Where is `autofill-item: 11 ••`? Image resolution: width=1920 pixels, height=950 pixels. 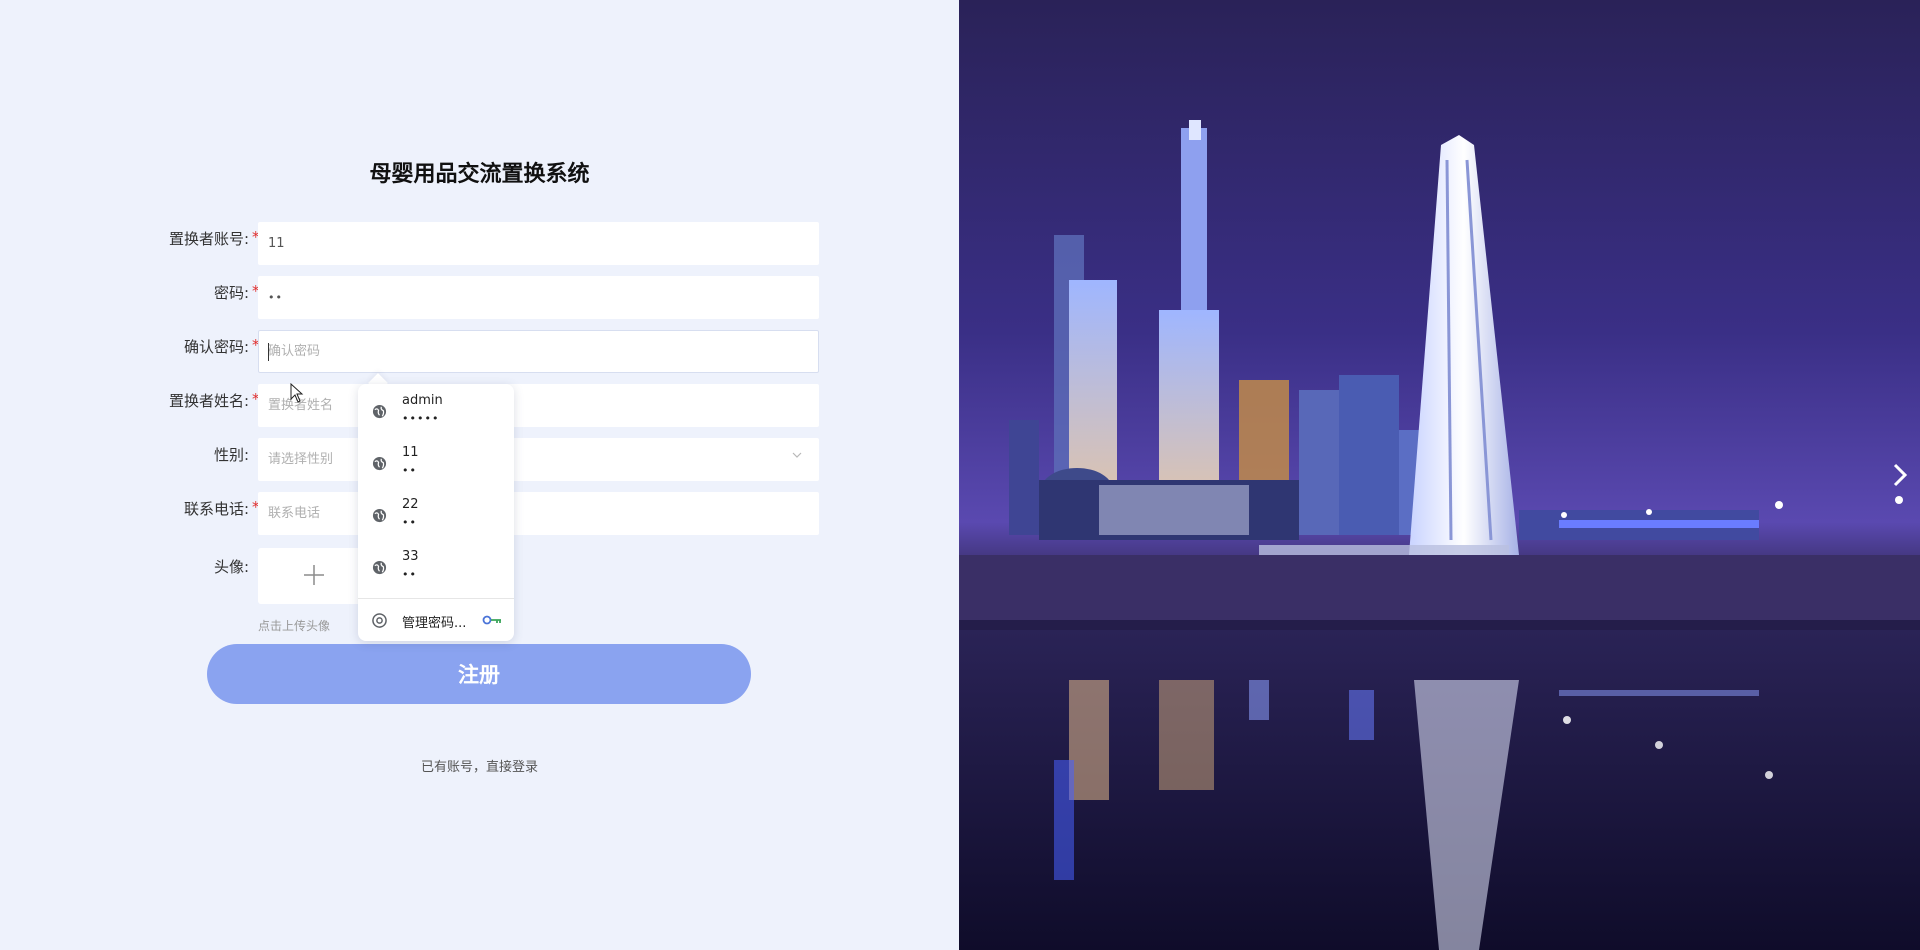 autofill-item: 11 •• is located at coordinates (436, 462).